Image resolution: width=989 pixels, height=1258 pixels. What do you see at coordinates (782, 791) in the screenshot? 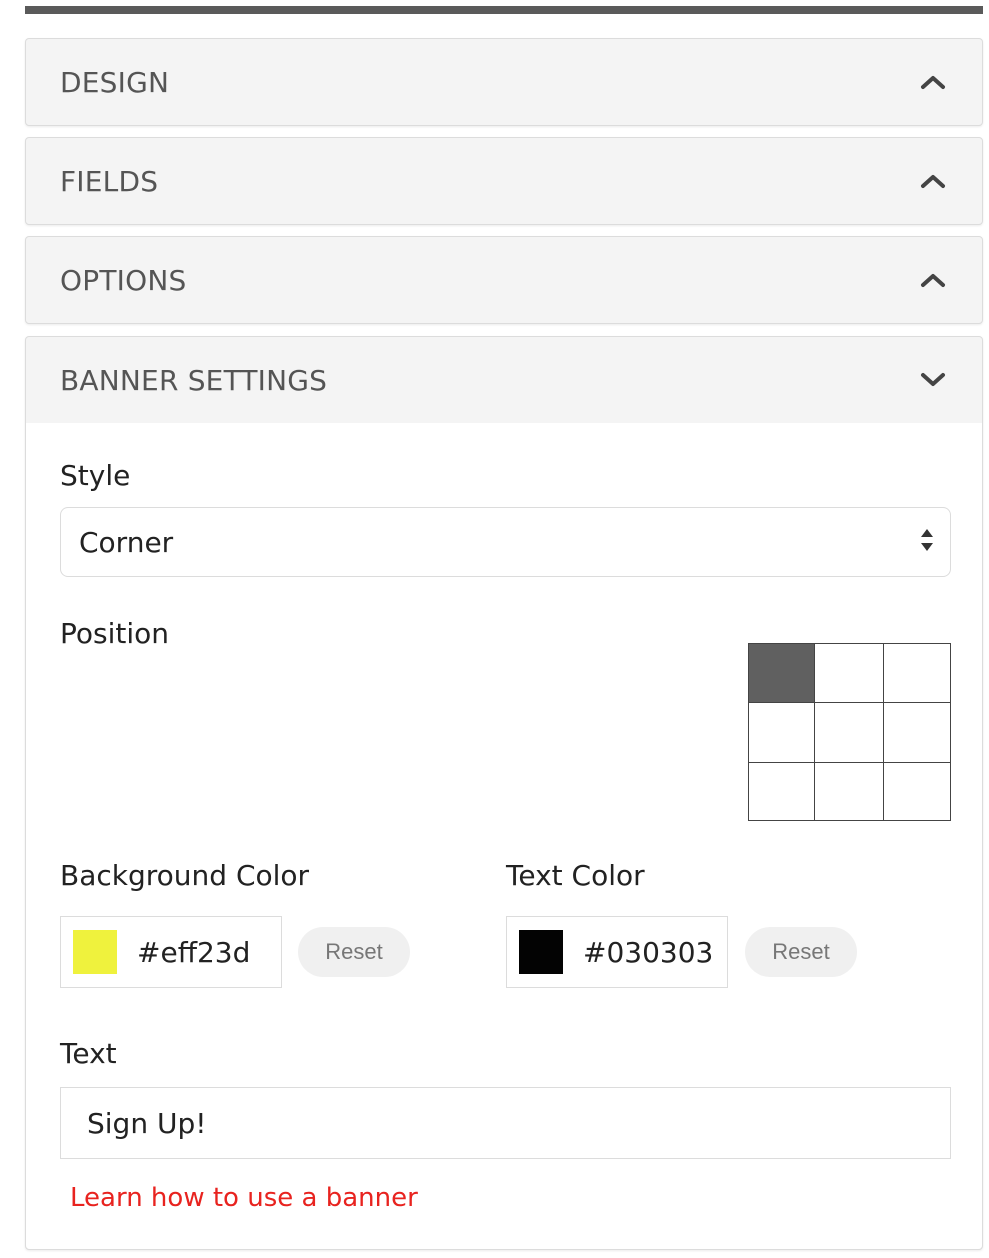
I see `position-cell-bottom-left` at bounding box center [782, 791].